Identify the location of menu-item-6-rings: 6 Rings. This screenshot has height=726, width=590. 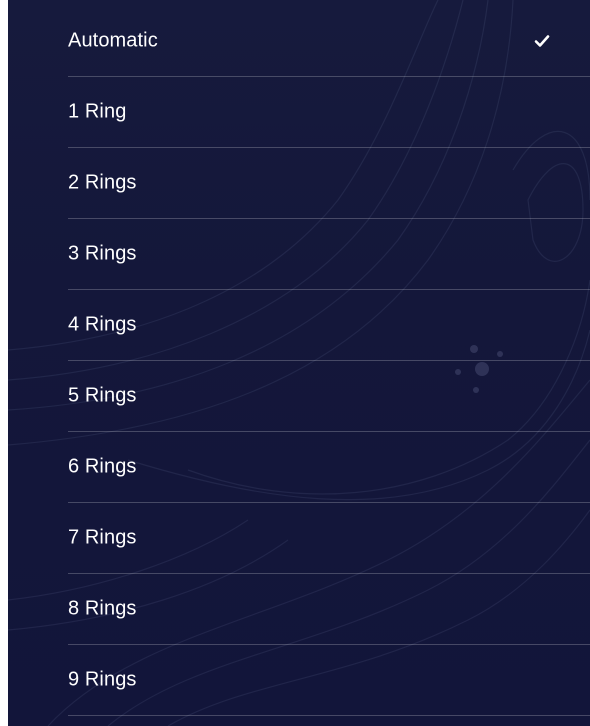
(329, 467).